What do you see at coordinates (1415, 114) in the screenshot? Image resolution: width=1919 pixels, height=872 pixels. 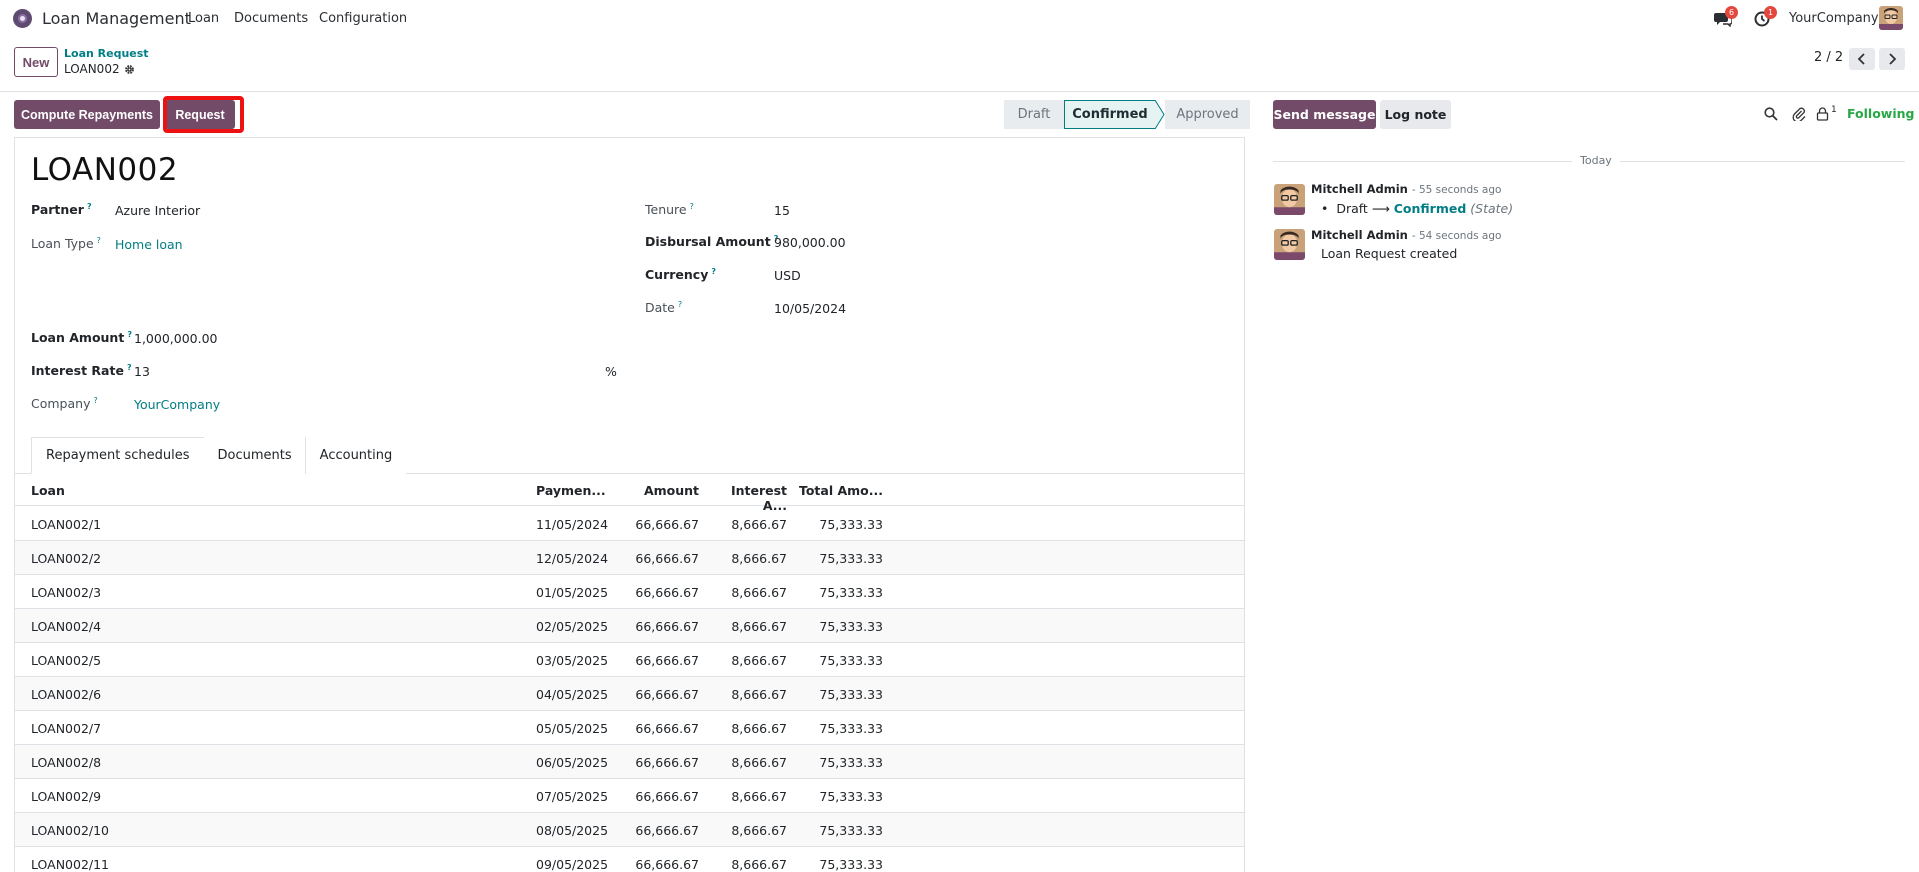 I see `log-note-button: Log note` at bounding box center [1415, 114].